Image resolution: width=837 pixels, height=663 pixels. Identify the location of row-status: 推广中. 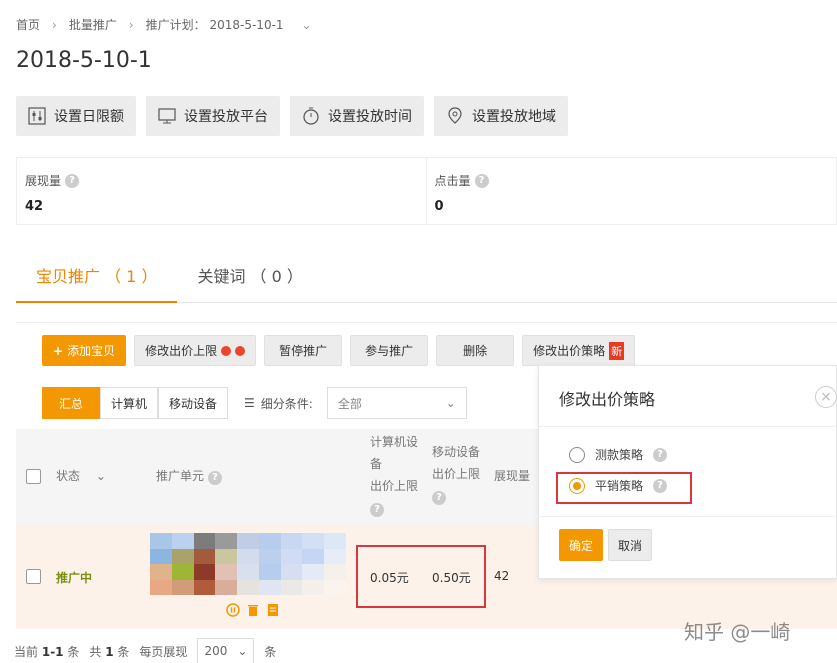
(74, 578).